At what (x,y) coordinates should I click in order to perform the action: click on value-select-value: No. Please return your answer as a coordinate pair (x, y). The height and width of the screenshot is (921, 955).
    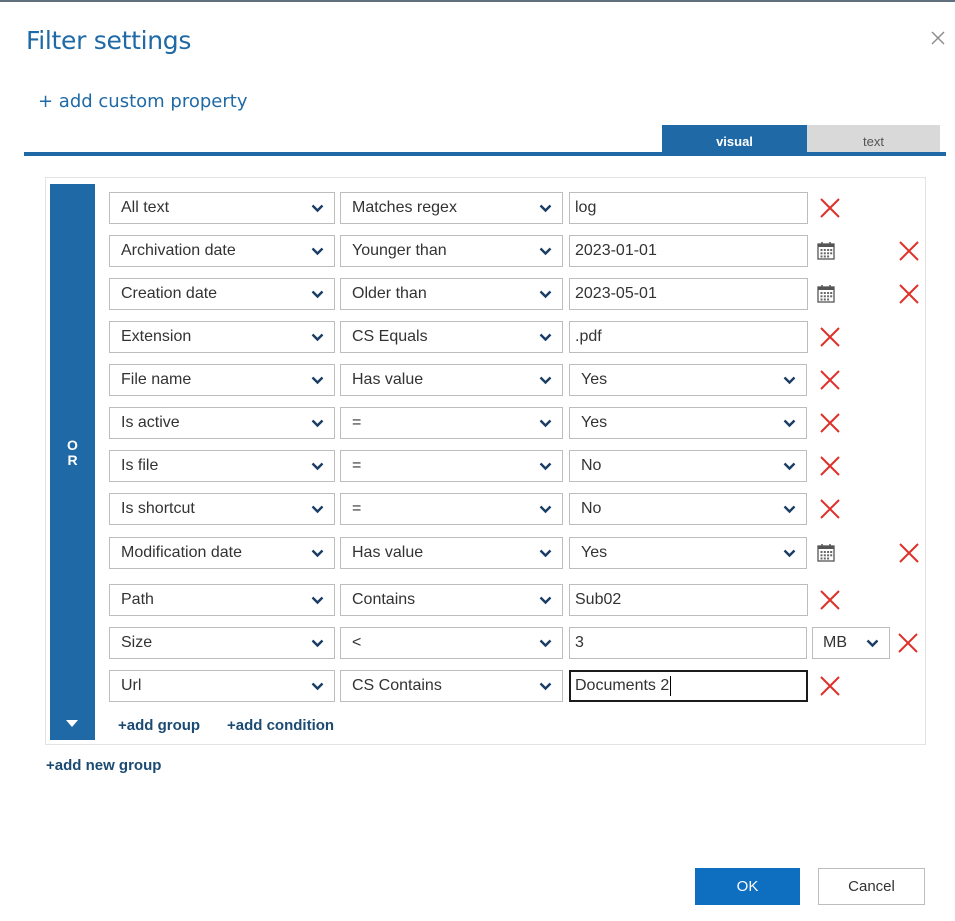
    Looking at the image, I should click on (591, 508).